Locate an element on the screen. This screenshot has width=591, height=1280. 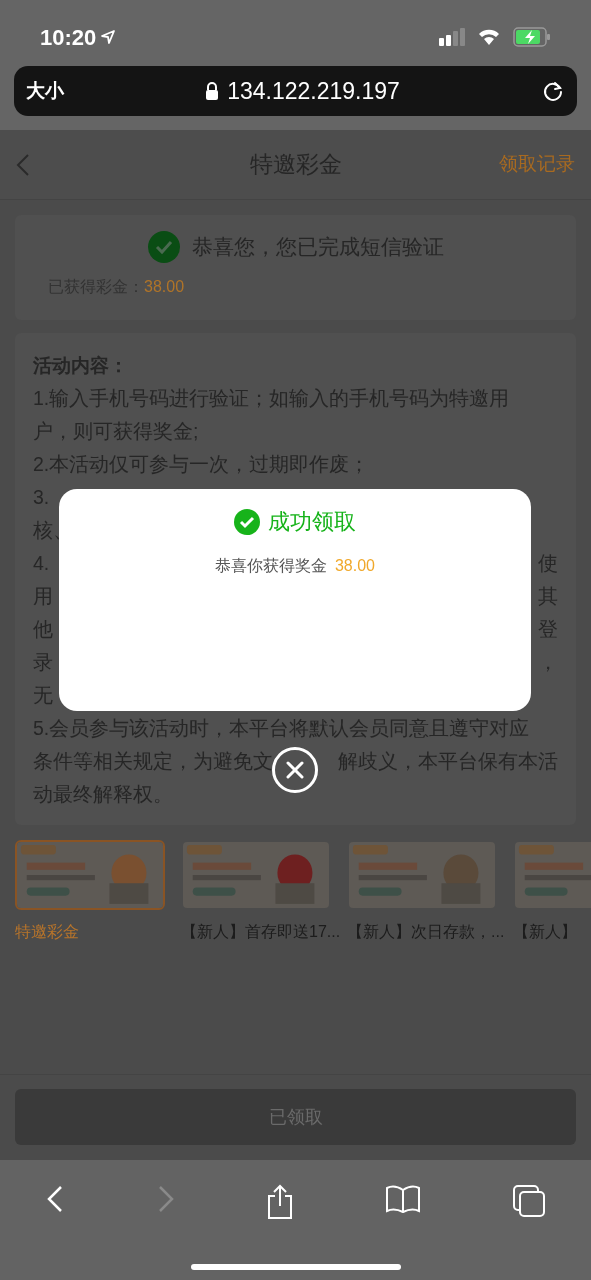
battery-icon is located at coordinates (532, 37).